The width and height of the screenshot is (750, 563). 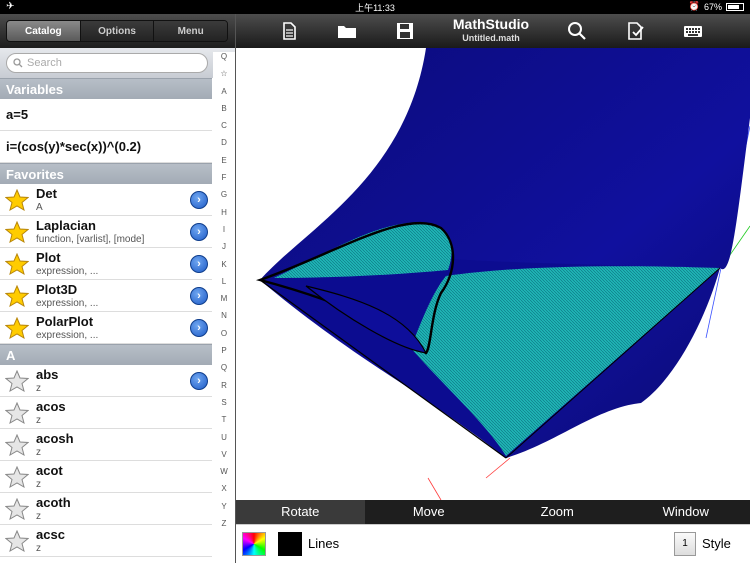 I want to click on open-folder-icon, so click(x=347, y=31).